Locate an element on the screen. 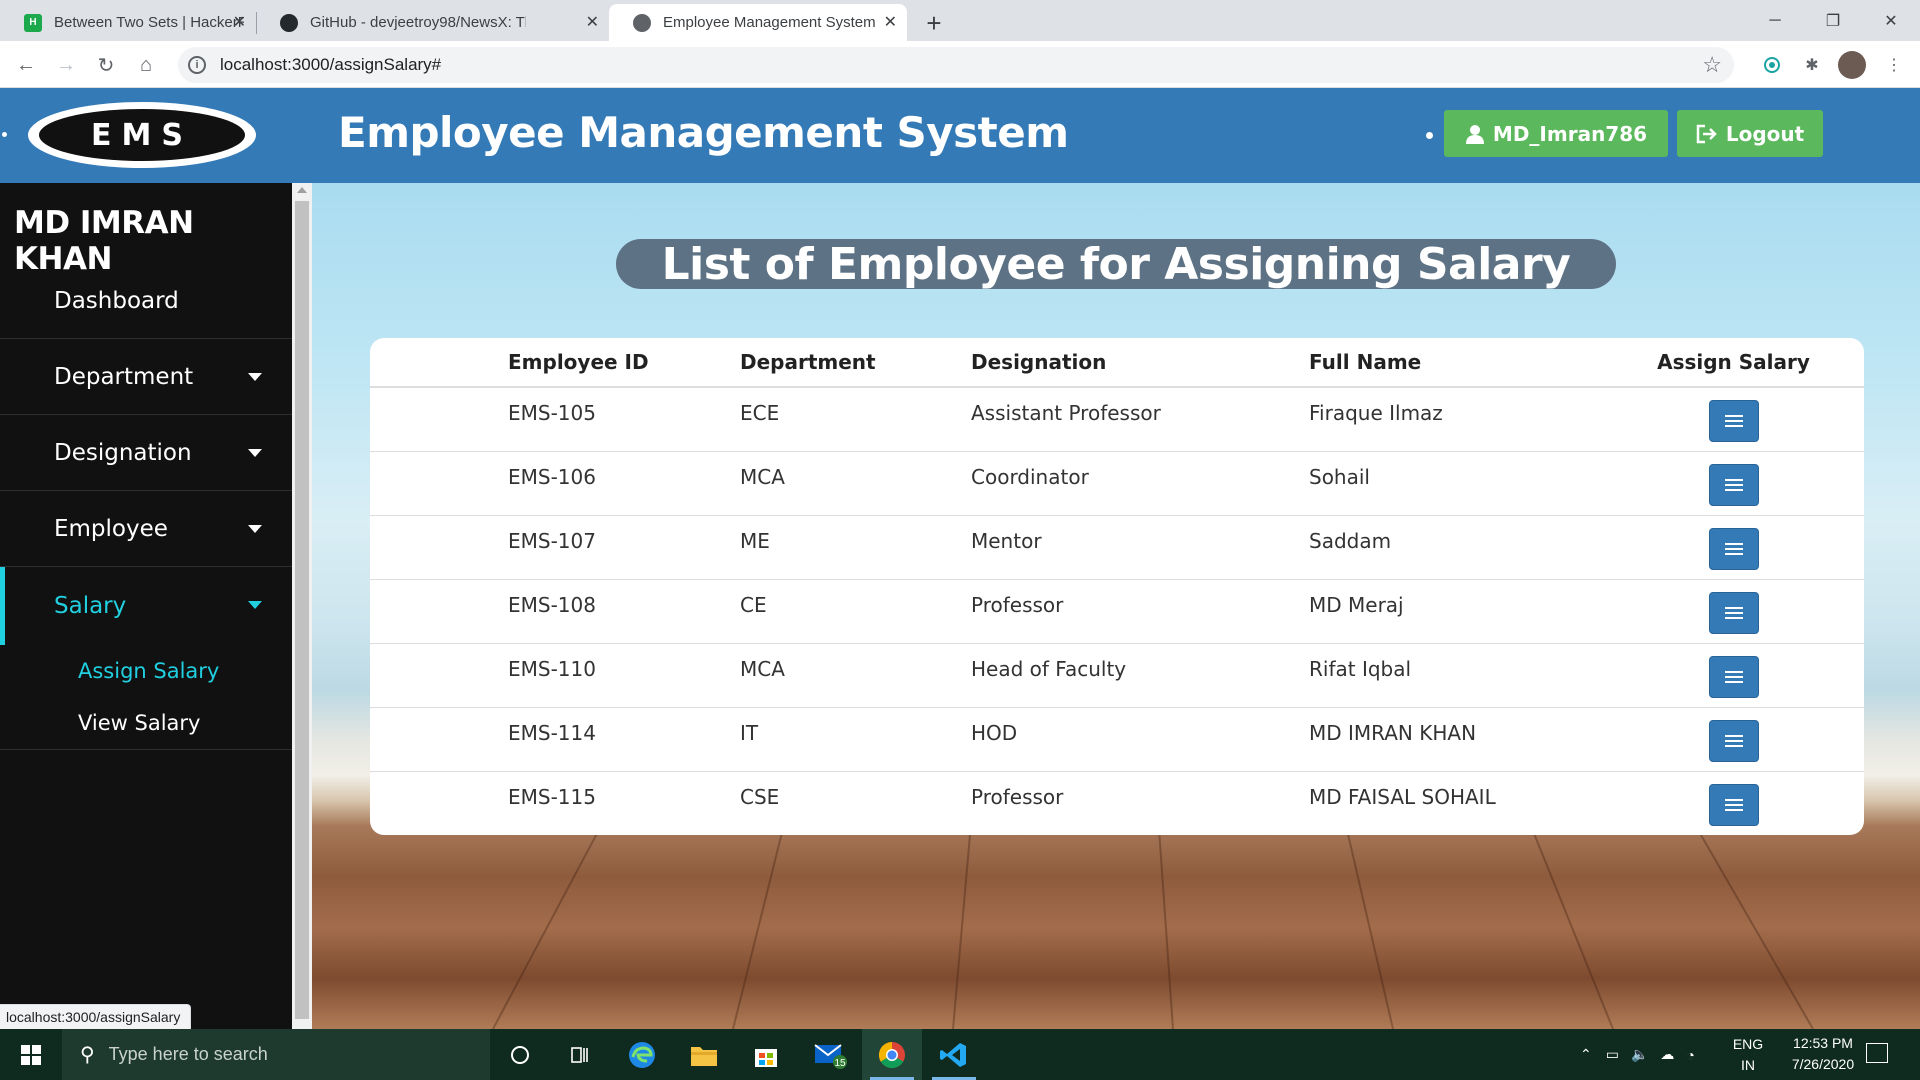  sidebar-item-salary: Salary is located at coordinates (146, 606).